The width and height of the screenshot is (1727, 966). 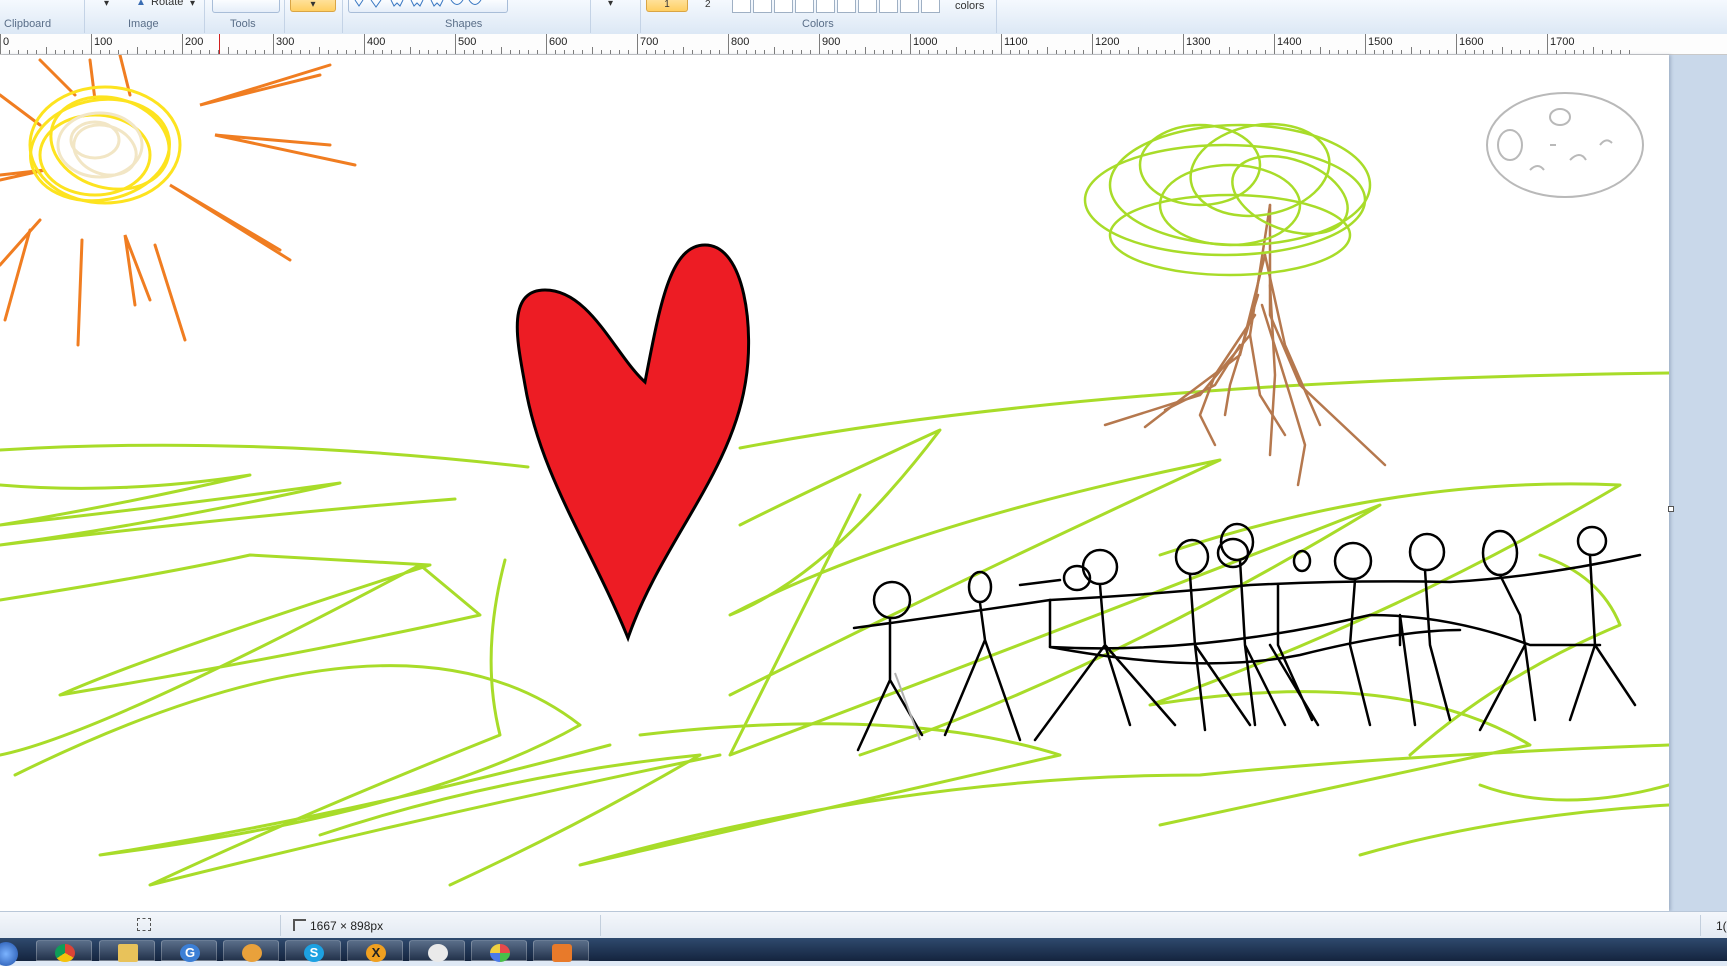 What do you see at coordinates (1198, 42) in the screenshot?
I see `ruler-label: 1300` at bounding box center [1198, 42].